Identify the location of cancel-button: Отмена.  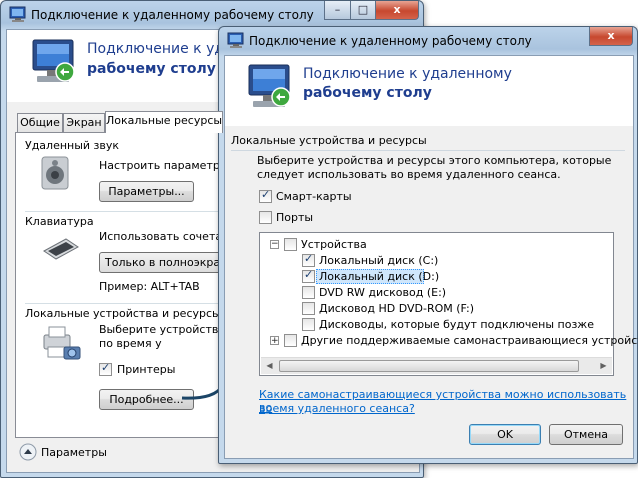
(586, 434).